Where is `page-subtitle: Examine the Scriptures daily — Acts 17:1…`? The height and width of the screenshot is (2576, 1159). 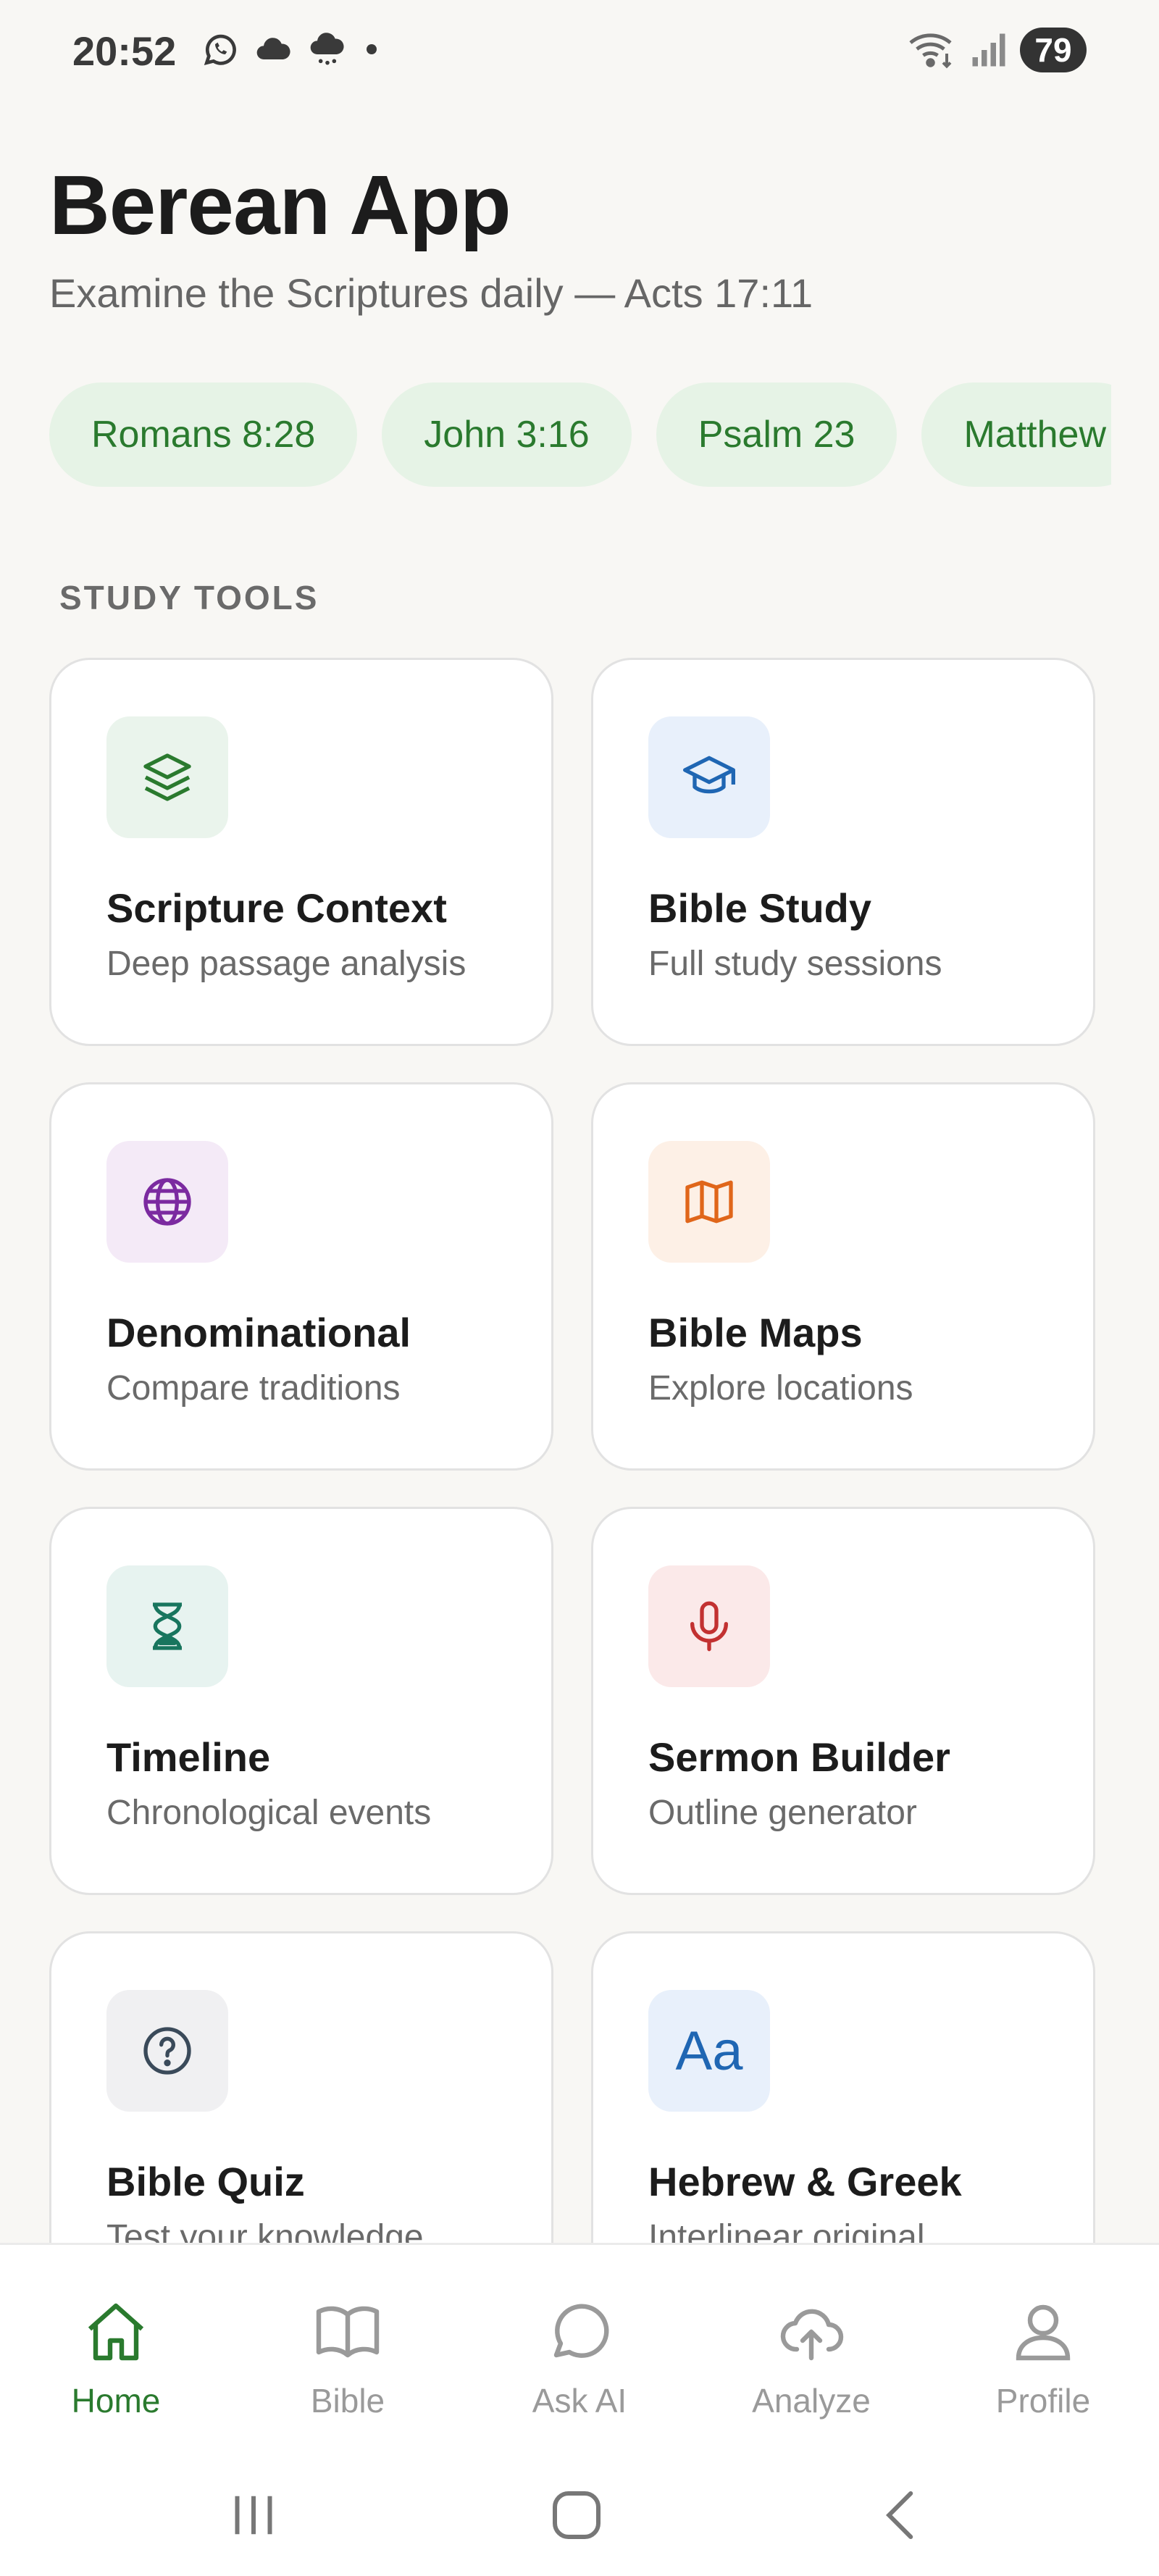 page-subtitle: Examine the Scriptures daily — Acts 17:1… is located at coordinates (431, 293).